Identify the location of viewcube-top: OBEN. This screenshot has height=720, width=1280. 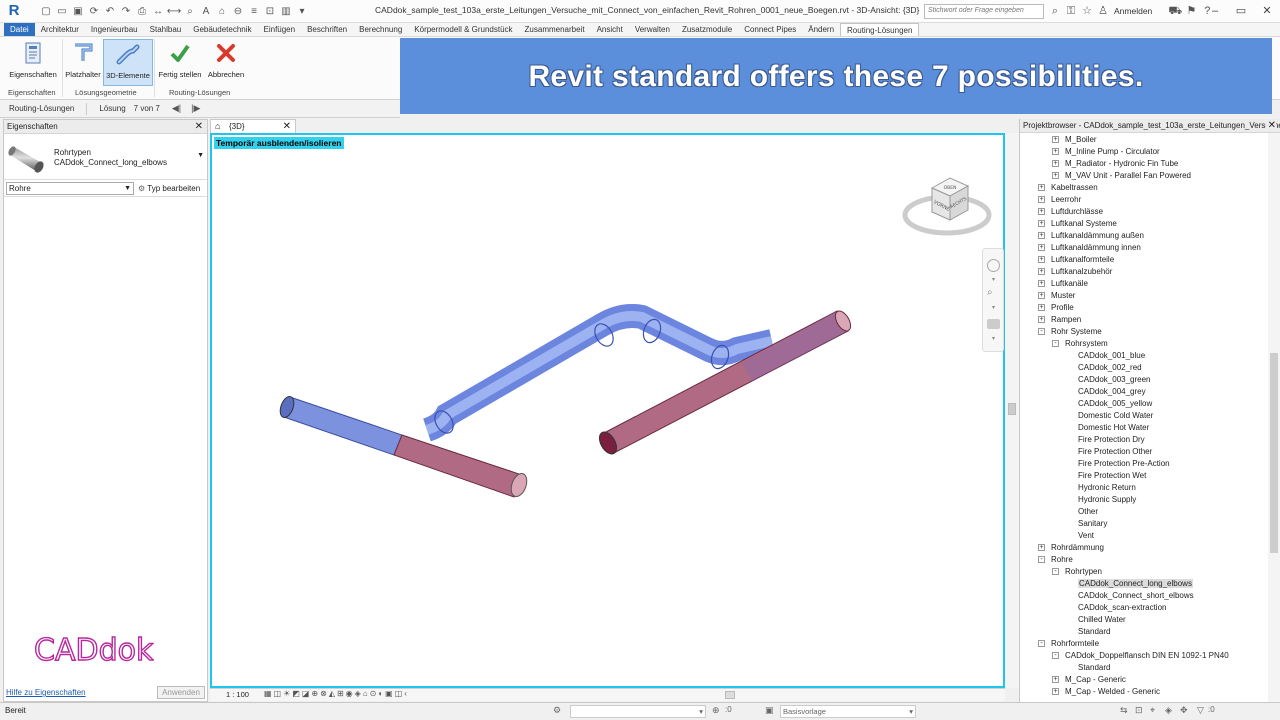
(950, 188).